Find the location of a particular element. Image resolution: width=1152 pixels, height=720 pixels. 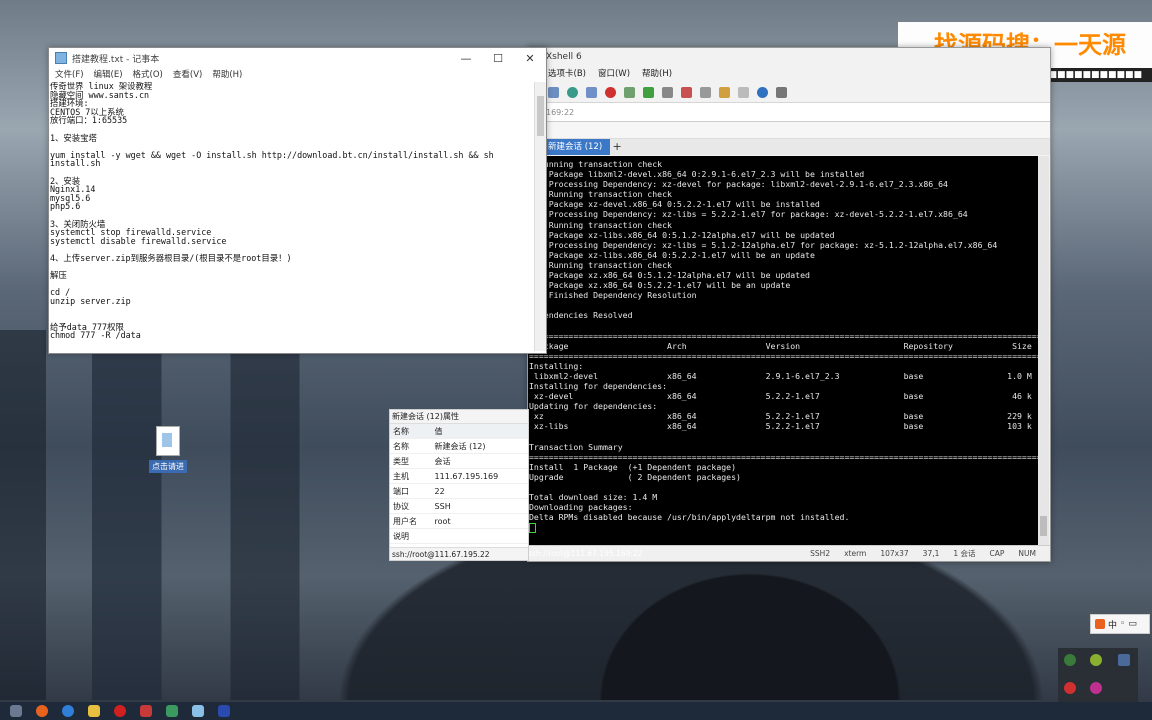

terminal-scrollbar is located at coordinates (1043, 351).